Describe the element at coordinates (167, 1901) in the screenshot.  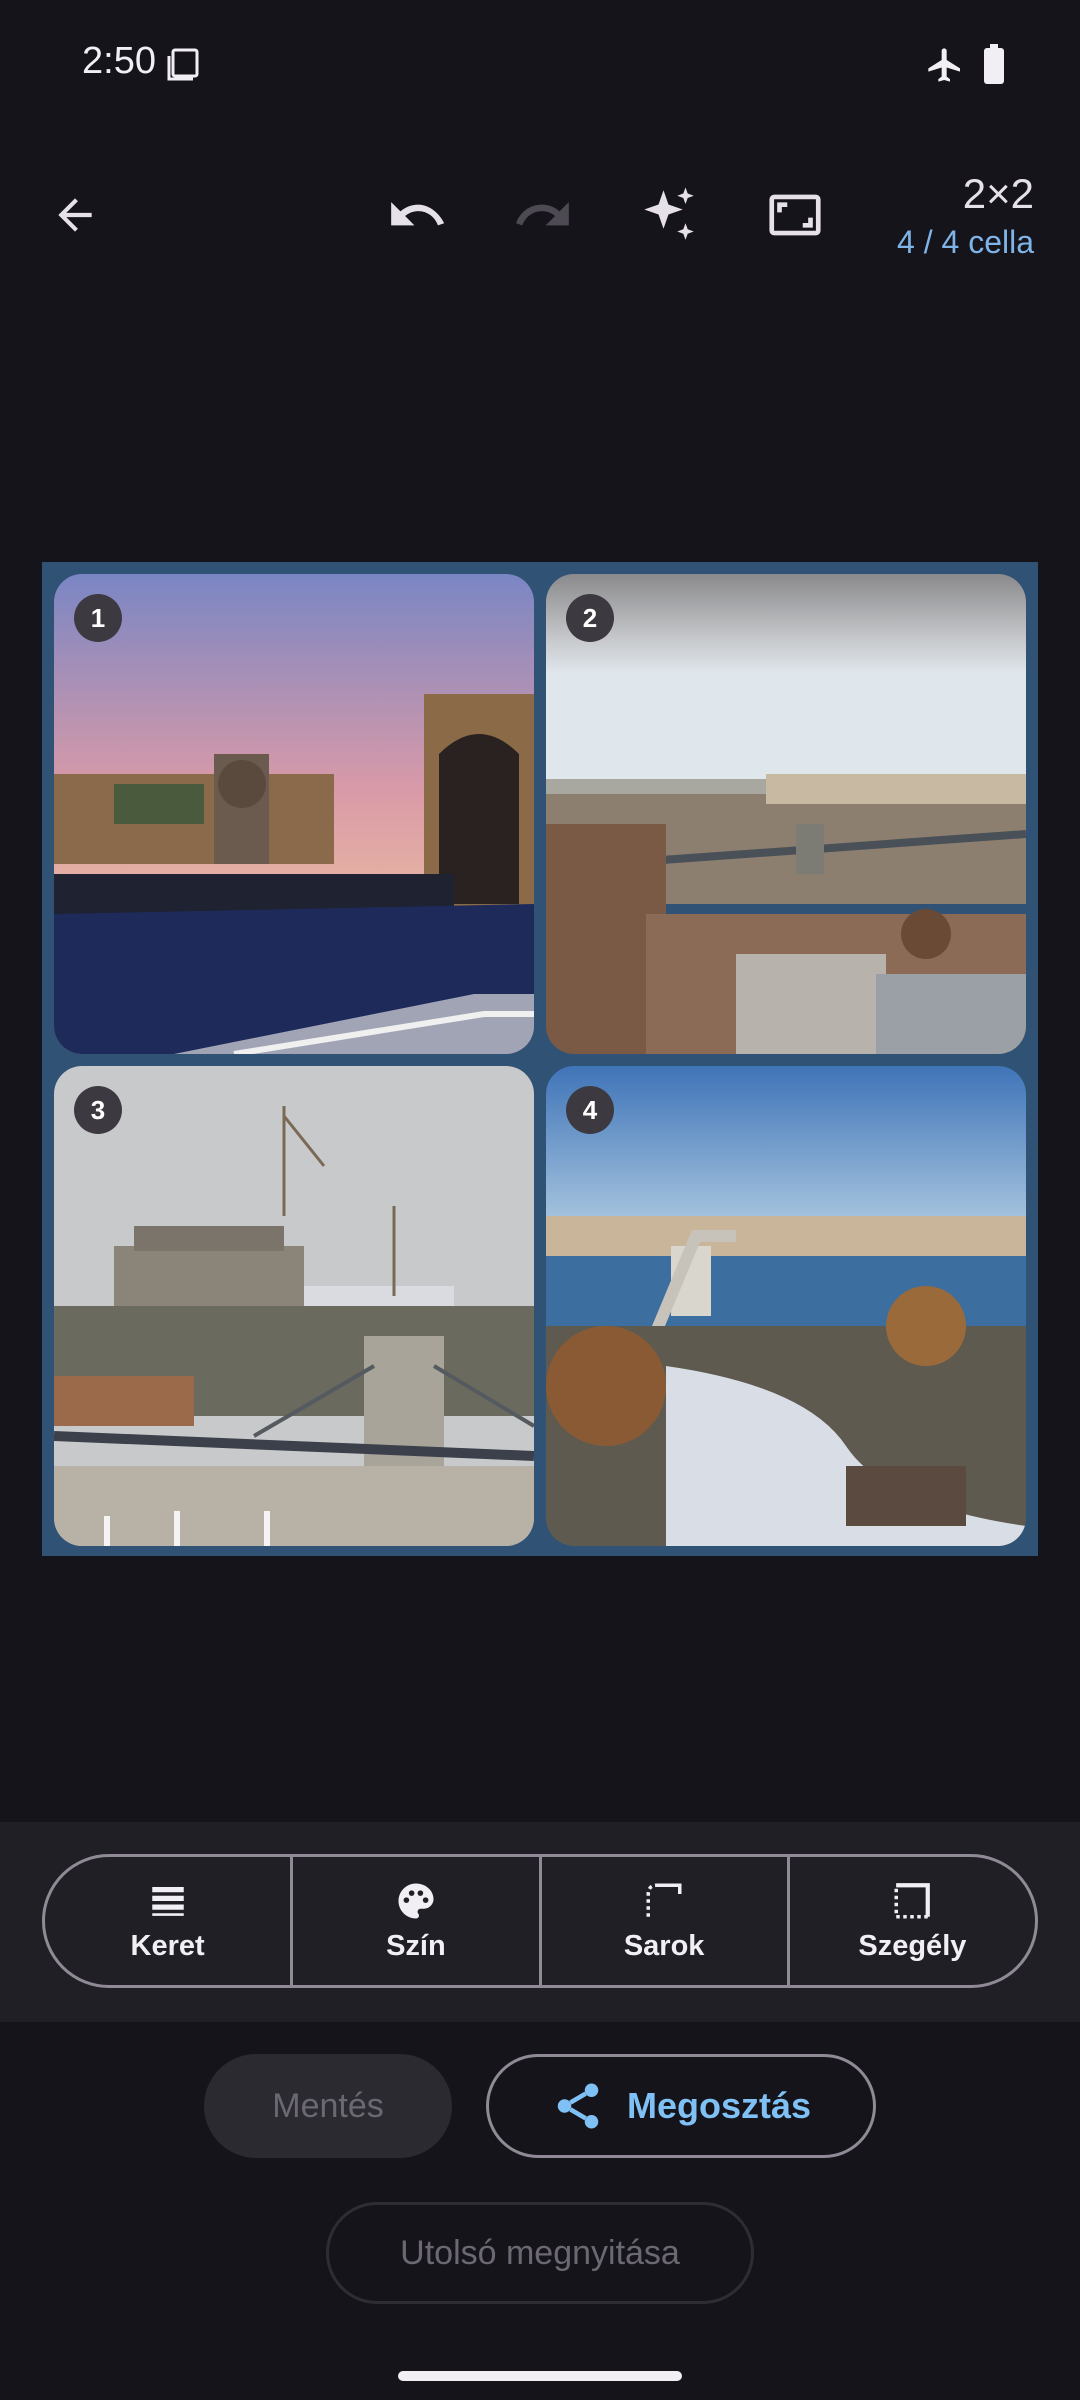
I see `frame-lines-icon` at that location.